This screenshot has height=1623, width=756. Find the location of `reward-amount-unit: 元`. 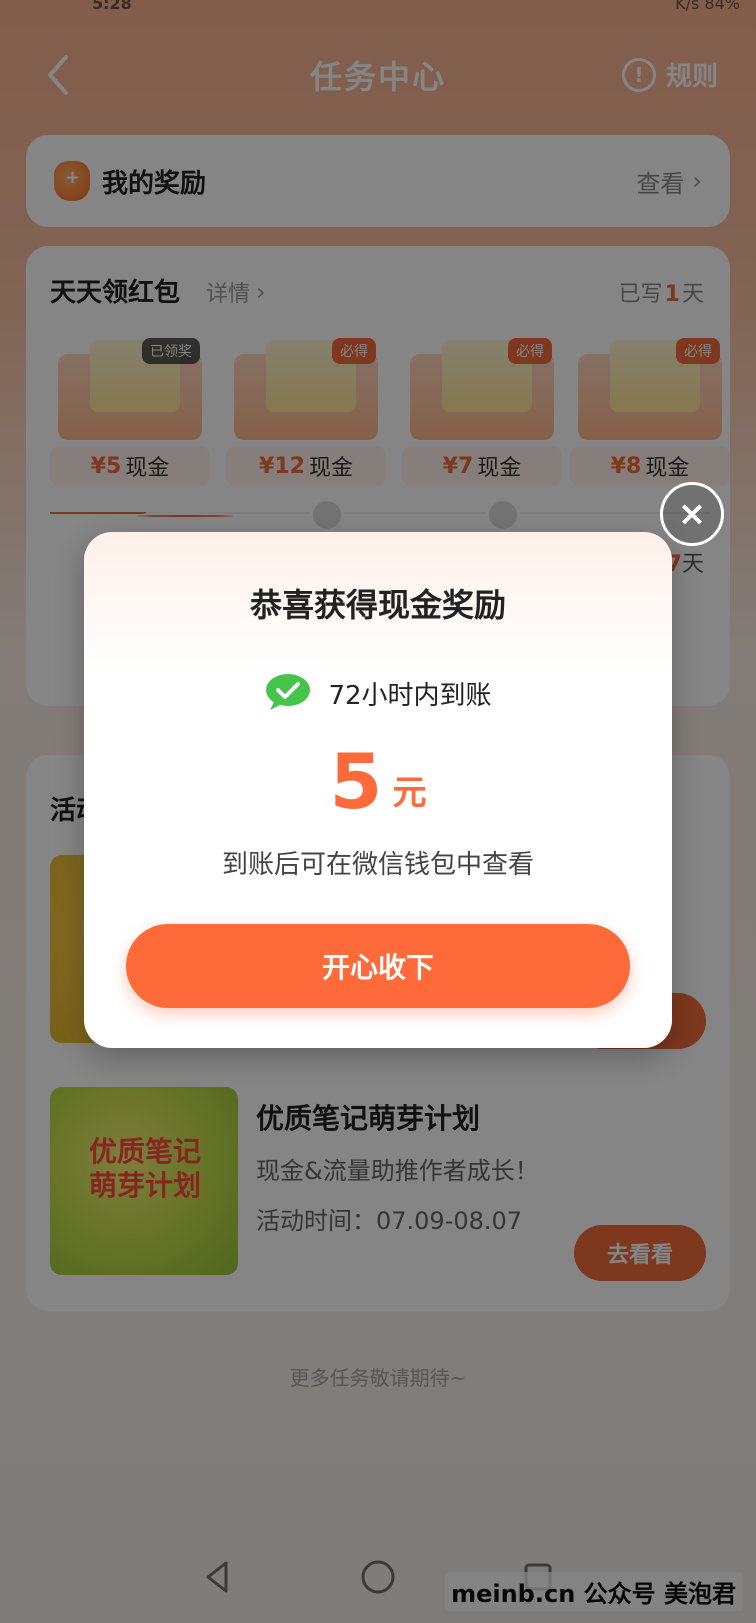

reward-amount-unit: 元 is located at coordinates (409, 793).